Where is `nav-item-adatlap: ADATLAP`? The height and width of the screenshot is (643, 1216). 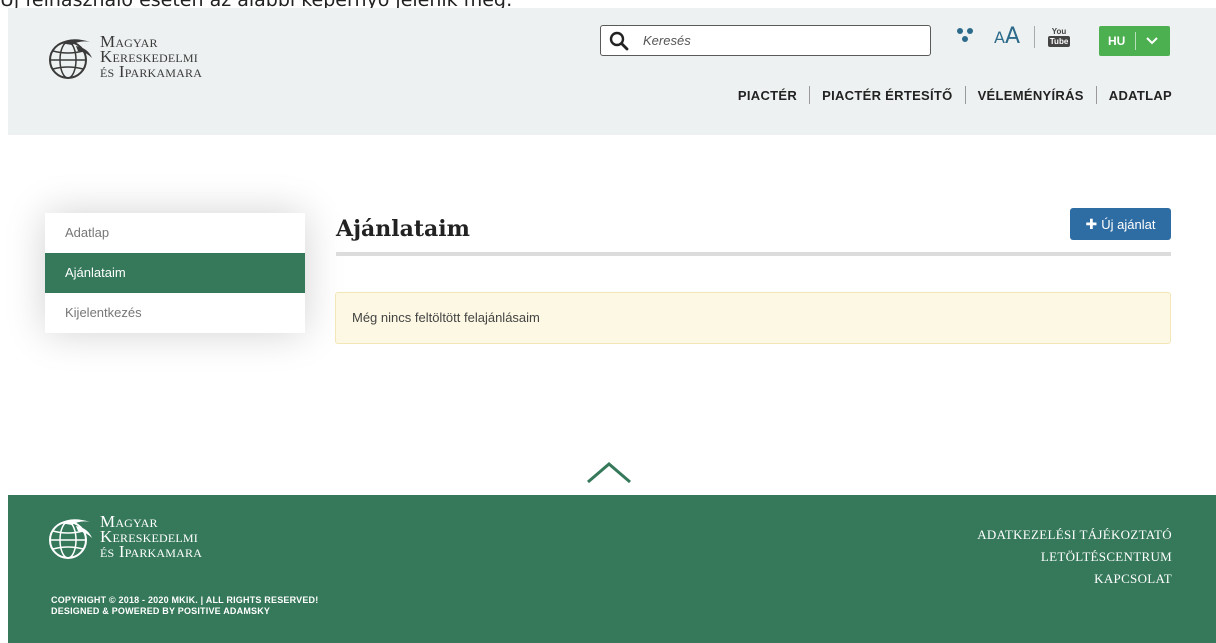
nav-item-adatlap: ADATLAP is located at coordinates (1134, 95).